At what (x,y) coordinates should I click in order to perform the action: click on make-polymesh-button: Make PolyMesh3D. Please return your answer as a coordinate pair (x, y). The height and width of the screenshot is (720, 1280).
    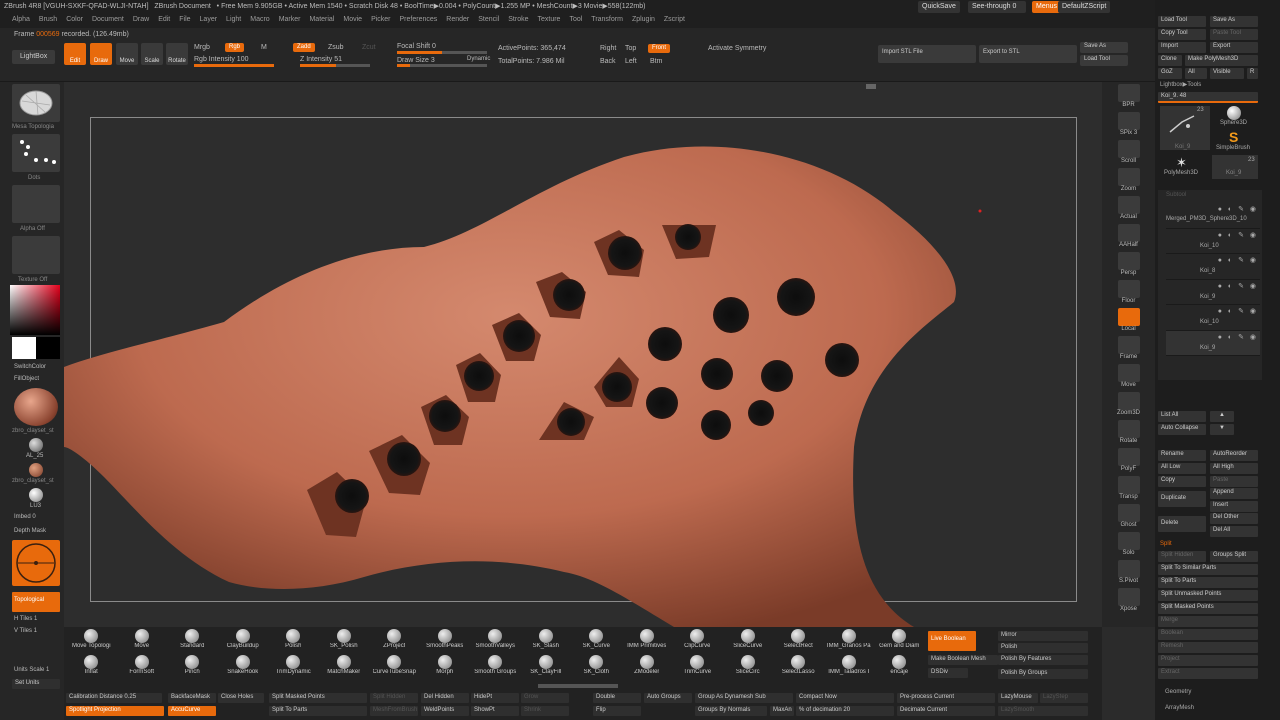
    Looking at the image, I should click on (1221, 60).